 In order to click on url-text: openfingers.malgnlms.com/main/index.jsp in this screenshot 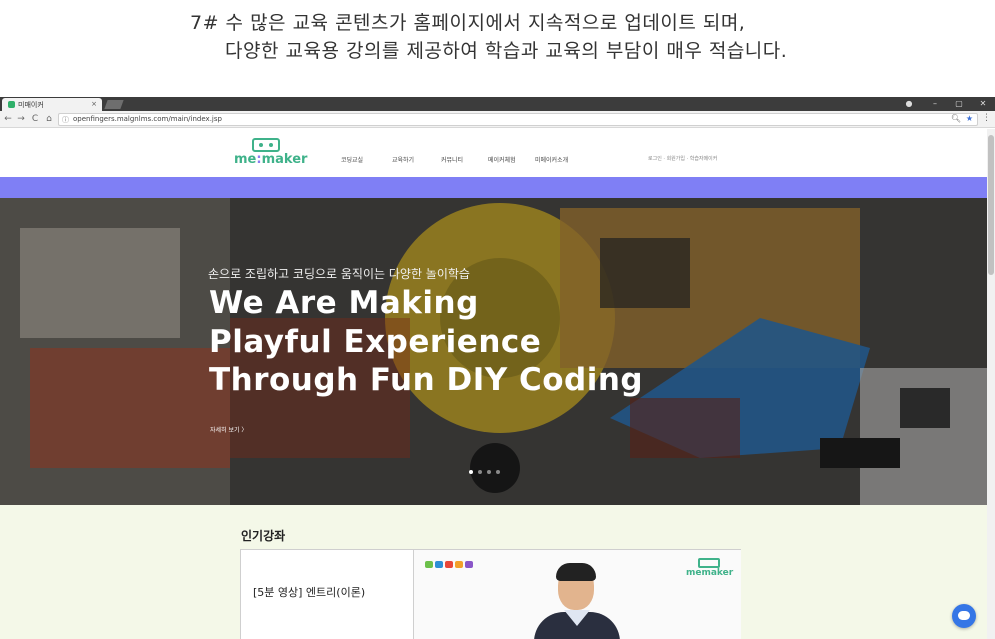, I will do `click(147, 119)`.